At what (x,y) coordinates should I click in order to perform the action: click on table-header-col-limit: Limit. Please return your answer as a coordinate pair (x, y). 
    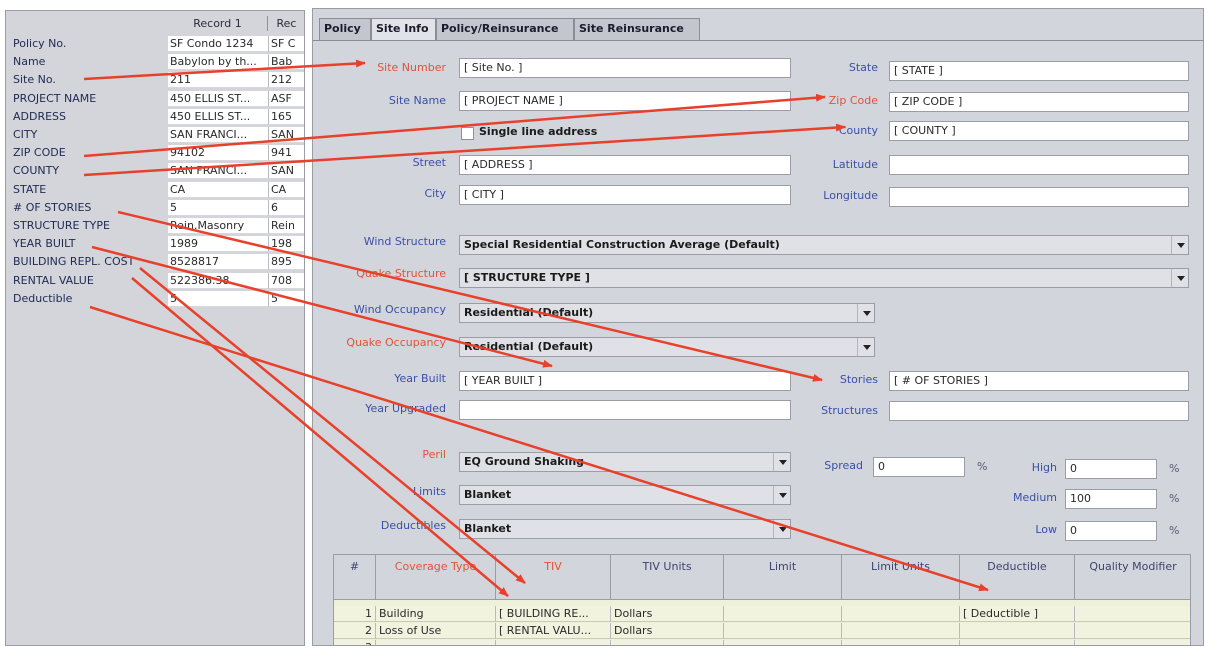
    Looking at the image, I should click on (783, 577).